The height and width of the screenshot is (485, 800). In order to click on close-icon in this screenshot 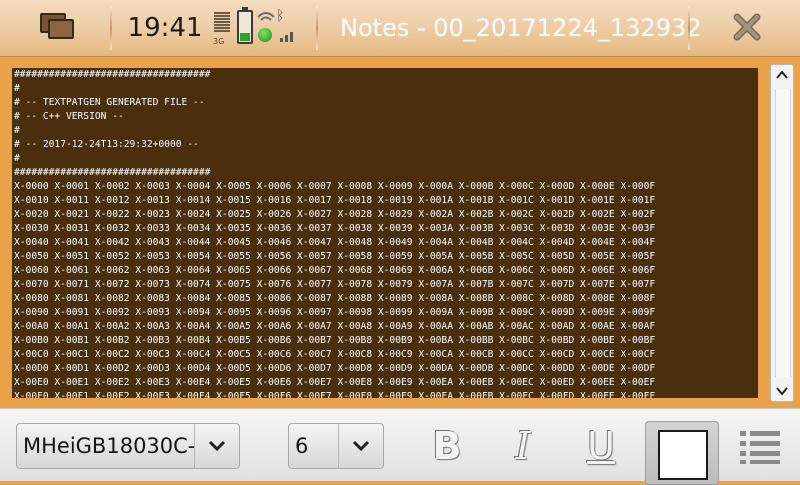, I will do `click(747, 27)`.